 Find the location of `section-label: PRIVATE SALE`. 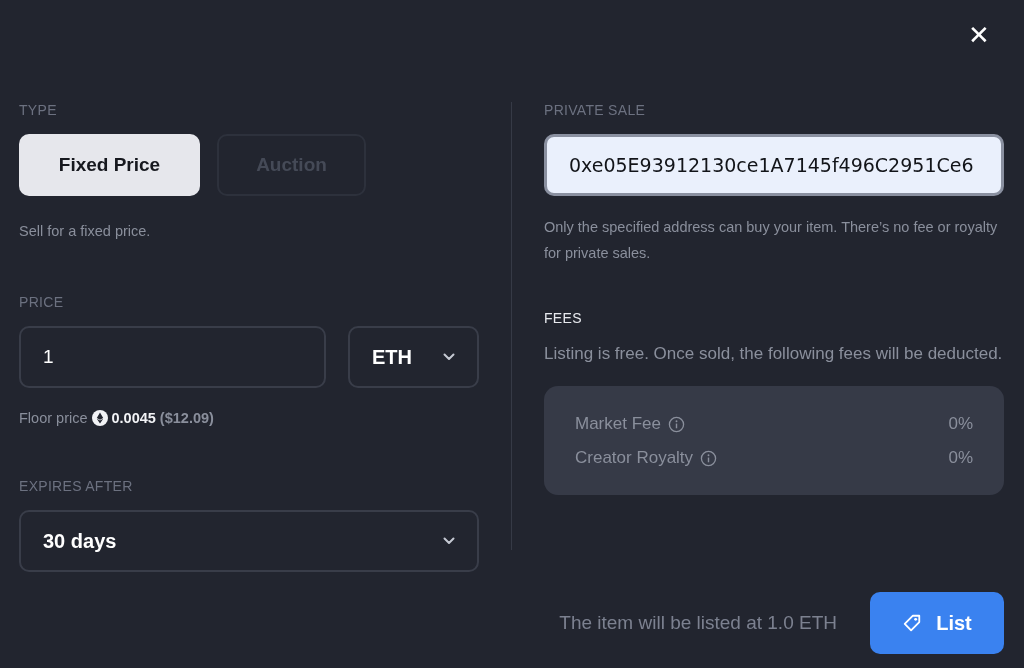

section-label: PRIVATE SALE is located at coordinates (595, 110).